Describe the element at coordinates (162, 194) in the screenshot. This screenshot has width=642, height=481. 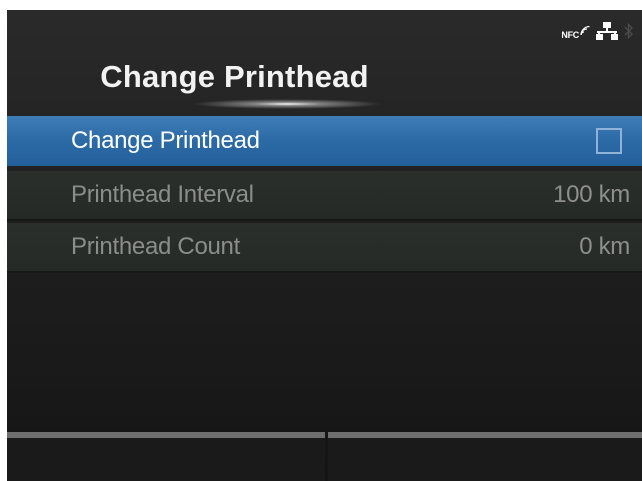
I see `menu-item-label: Printhead Interval` at that location.